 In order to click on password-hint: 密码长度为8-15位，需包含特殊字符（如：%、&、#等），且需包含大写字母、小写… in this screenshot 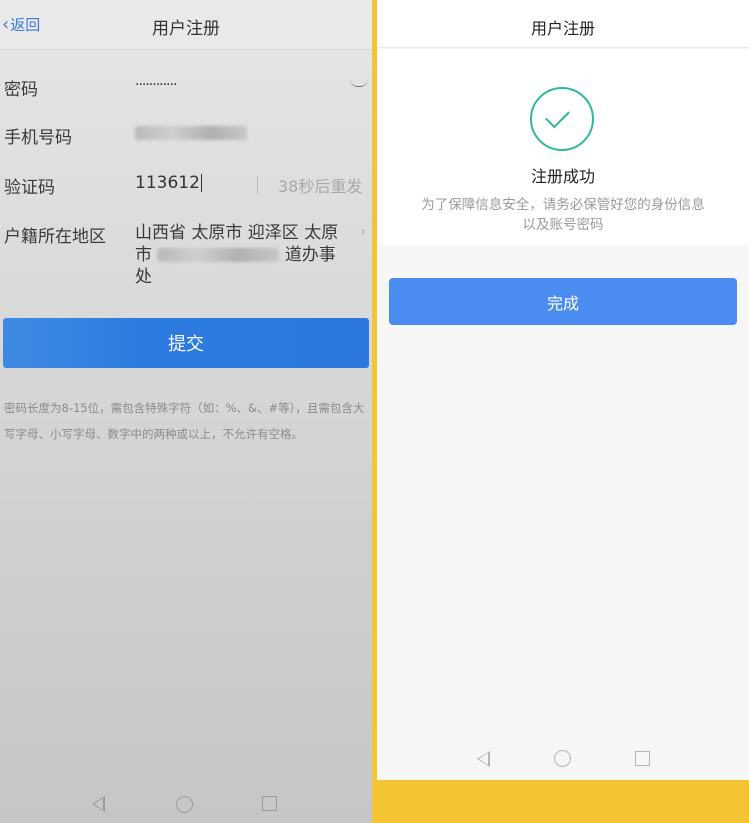, I will do `click(184, 421)`.